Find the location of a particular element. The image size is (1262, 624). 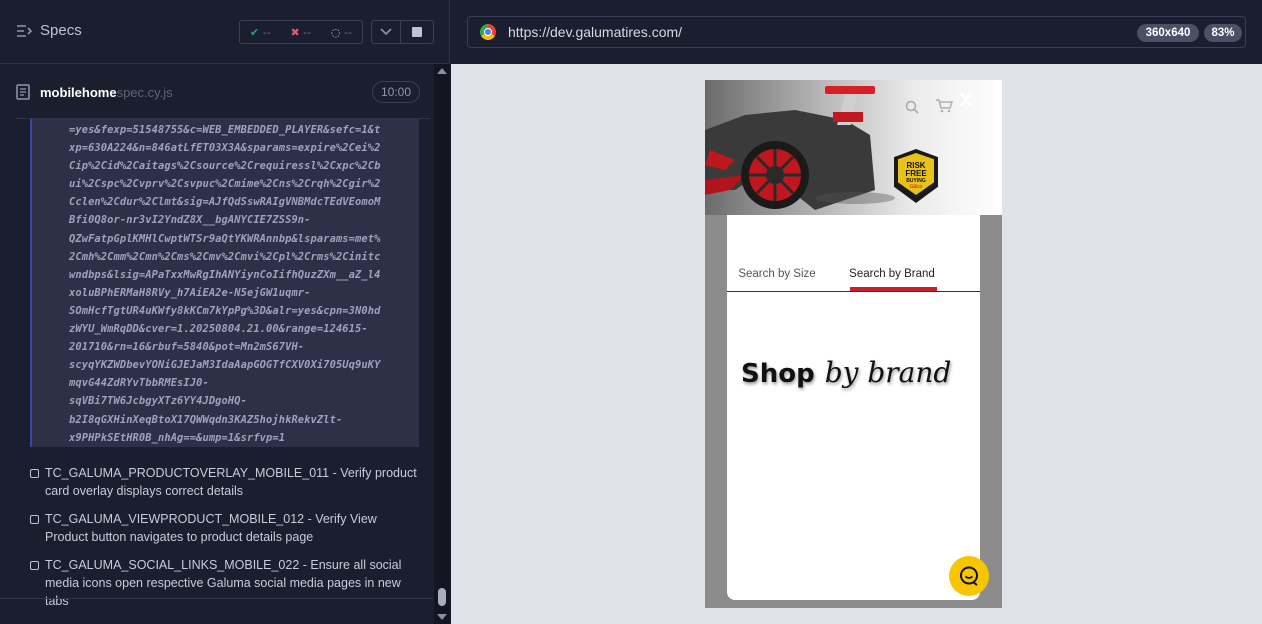

spec-file-header: mobilehome spec.cy.js 10:00 is located at coordinates (218, 92).